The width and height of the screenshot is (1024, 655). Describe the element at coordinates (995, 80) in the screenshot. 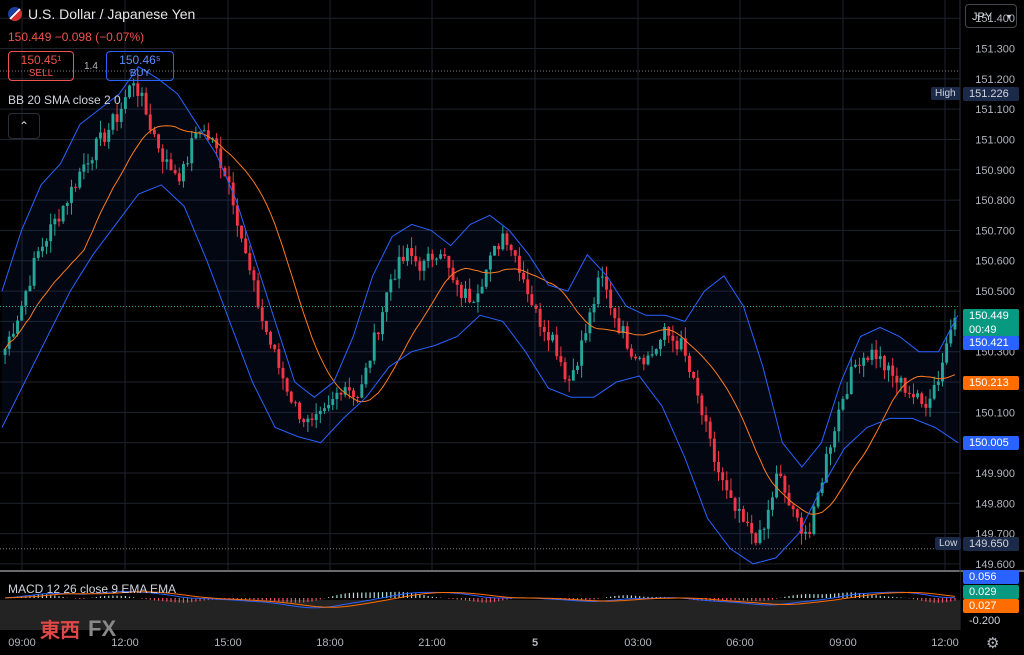

I see `price-axis-label: 151.200` at that location.